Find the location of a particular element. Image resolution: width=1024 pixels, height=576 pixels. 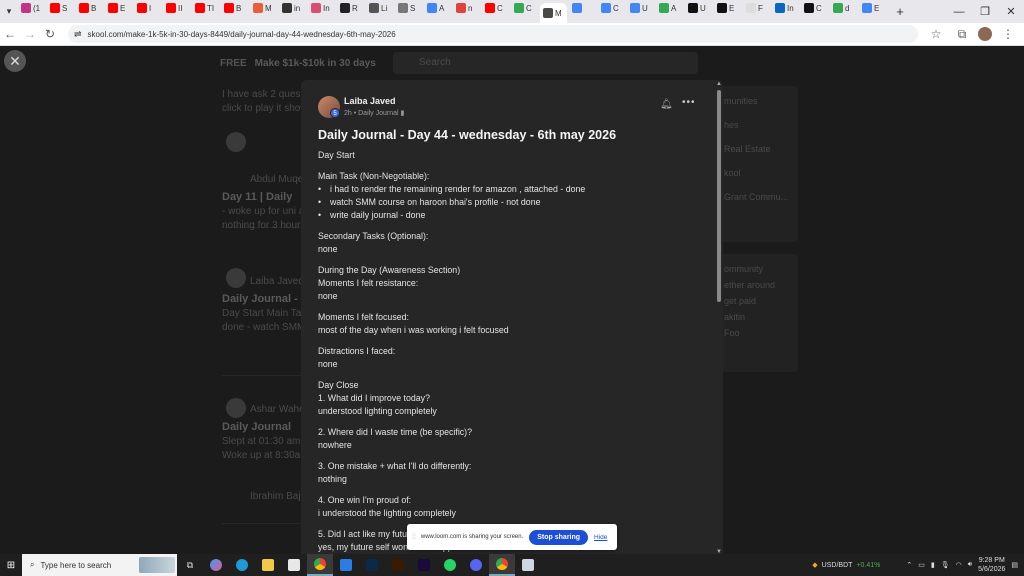

browser-tab: R is located at coordinates (350, 8).